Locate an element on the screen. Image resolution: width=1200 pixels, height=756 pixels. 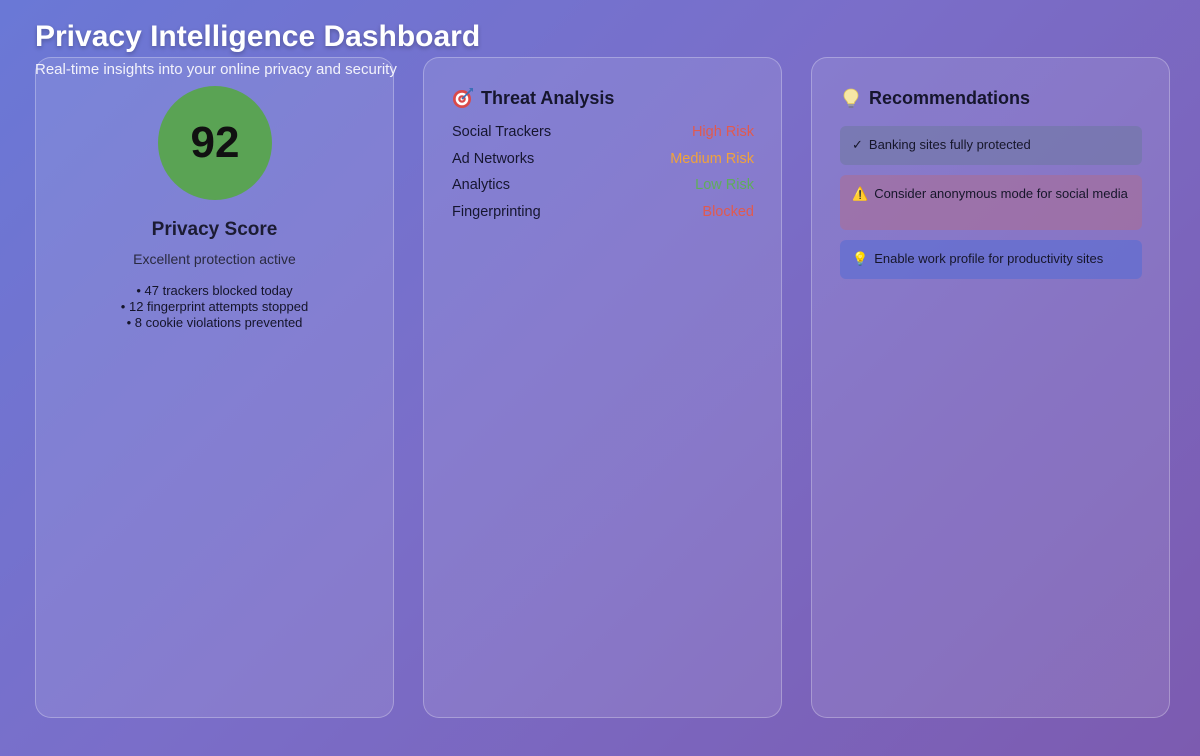
score-label: Privacy Score is located at coordinates (214, 229).